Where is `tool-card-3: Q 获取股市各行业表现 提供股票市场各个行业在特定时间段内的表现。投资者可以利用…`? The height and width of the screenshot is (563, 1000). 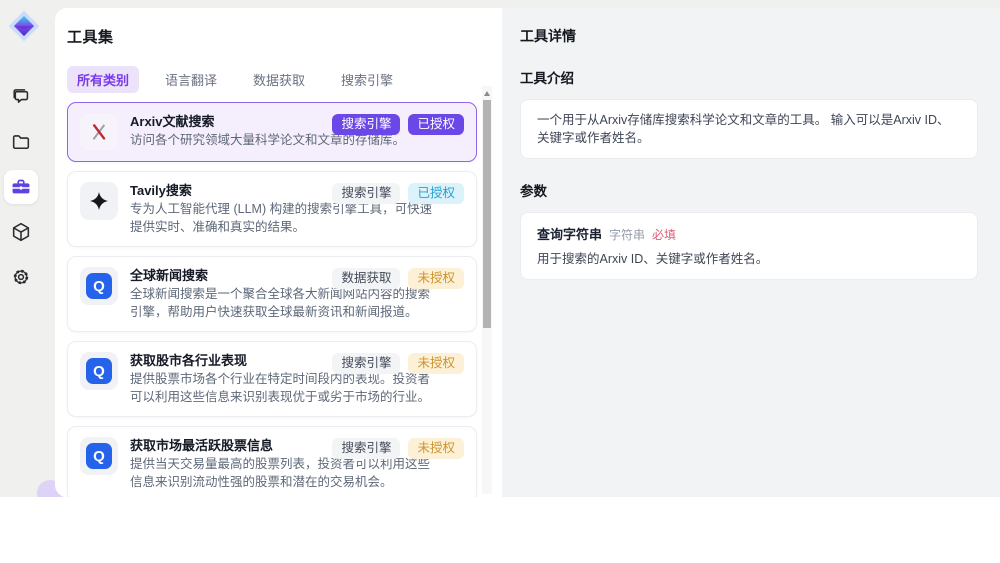
tool-card-3: Q 获取股市各行业表现 提供股票市场各个行业在特定时间段内的表现。投资者可以利用… is located at coordinates (272, 379).